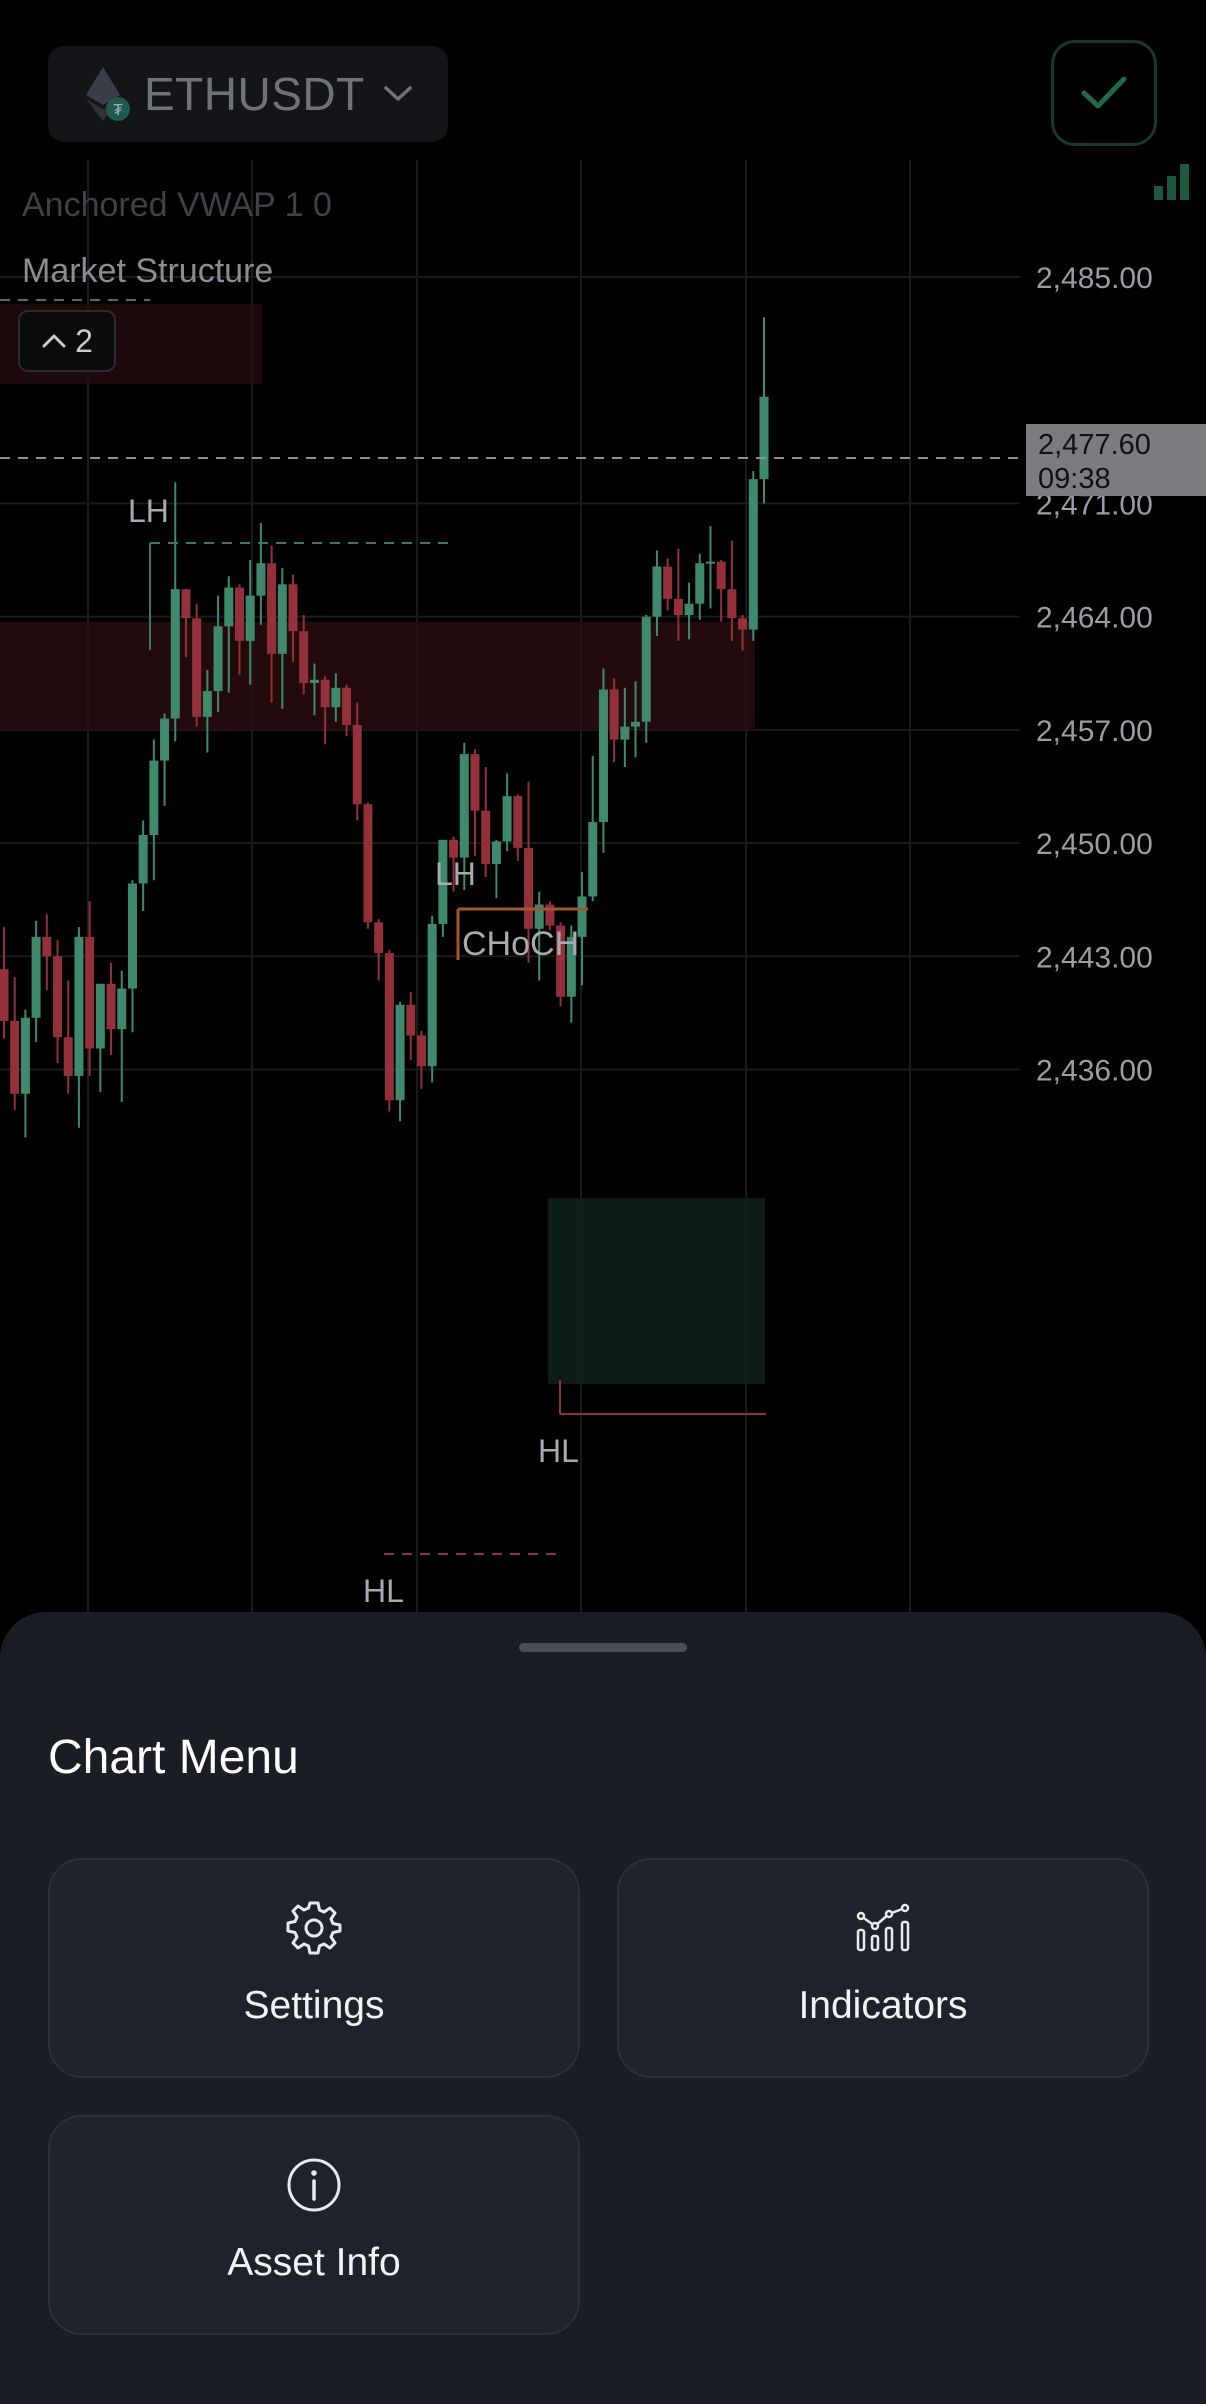 The height and width of the screenshot is (2404, 1206). I want to click on price-axis-label: 2,450.00, so click(1094, 844).